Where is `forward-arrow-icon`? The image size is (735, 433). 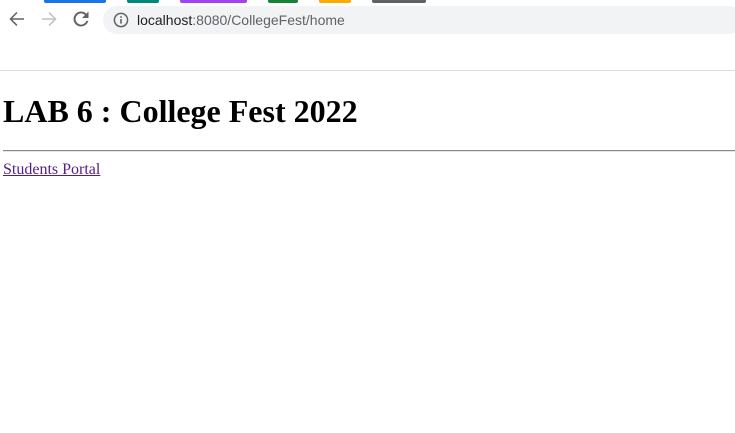
forward-arrow-icon is located at coordinates (49, 19).